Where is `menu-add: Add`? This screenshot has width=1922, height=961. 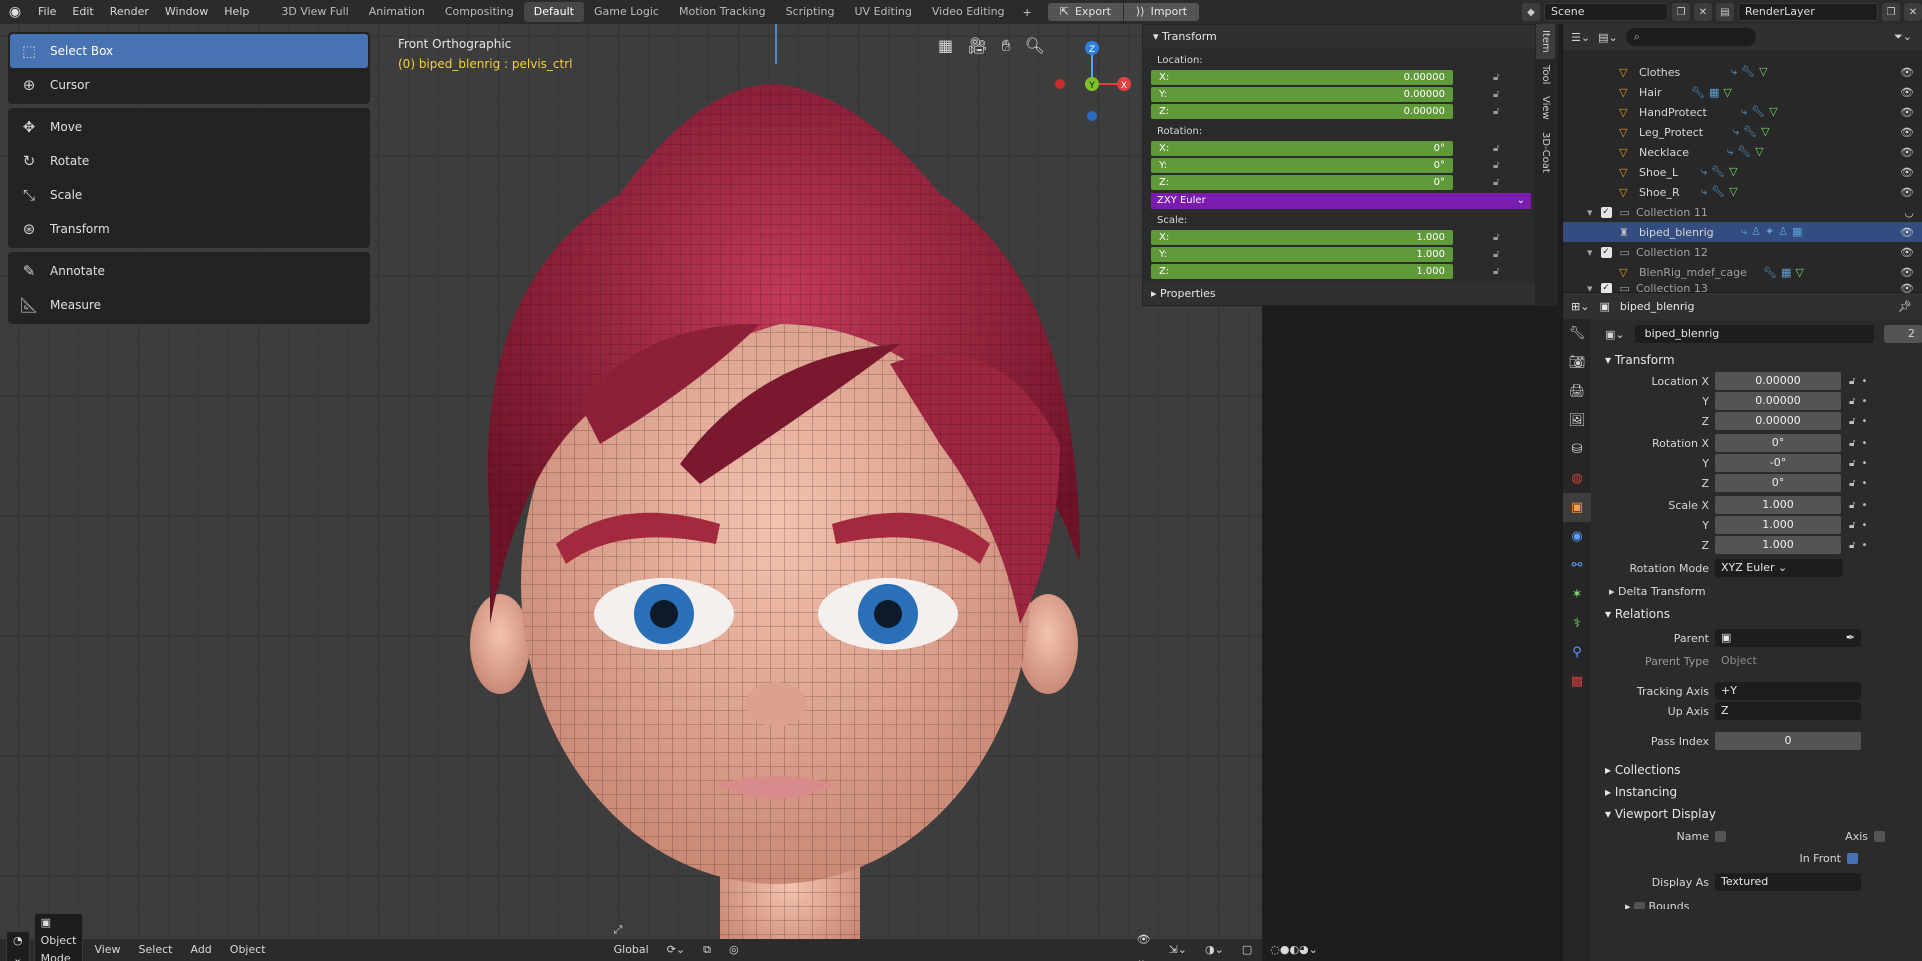 menu-add: Add is located at coordinates (200, 950).